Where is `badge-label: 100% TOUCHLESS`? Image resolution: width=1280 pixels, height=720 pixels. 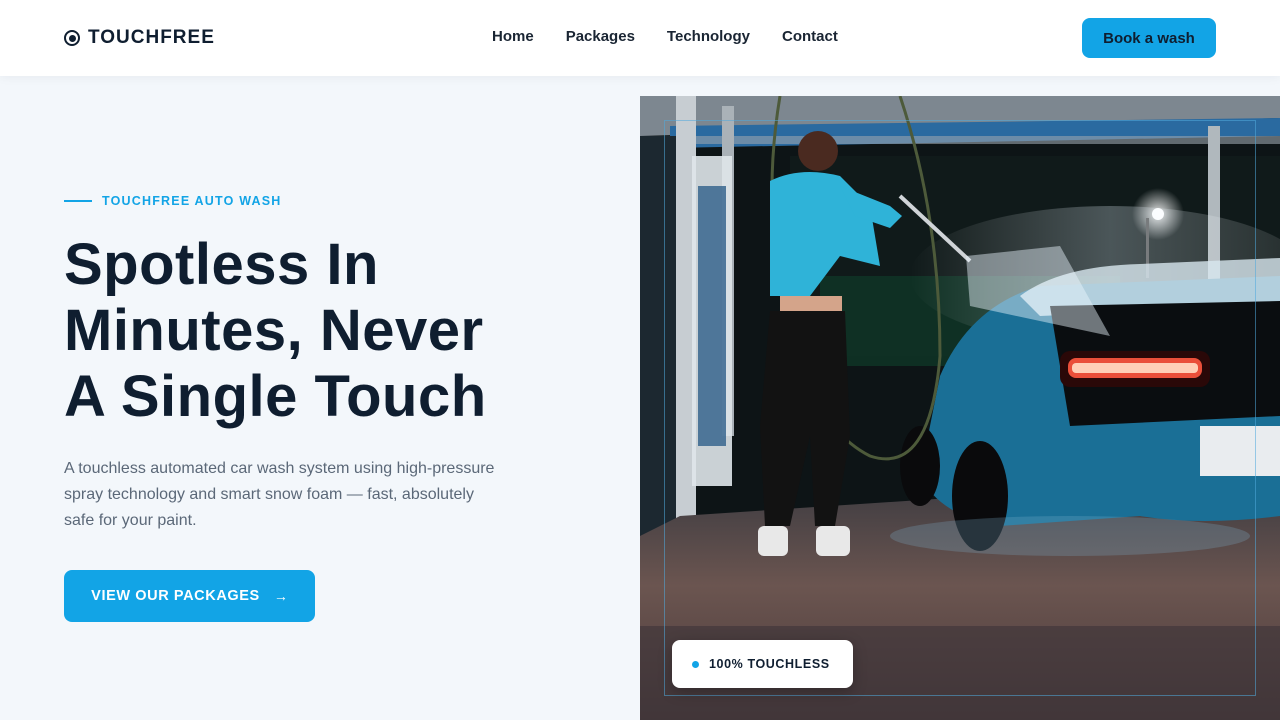 badge-label: 100% TOUCHLESS is located at coordinates (769, 664).